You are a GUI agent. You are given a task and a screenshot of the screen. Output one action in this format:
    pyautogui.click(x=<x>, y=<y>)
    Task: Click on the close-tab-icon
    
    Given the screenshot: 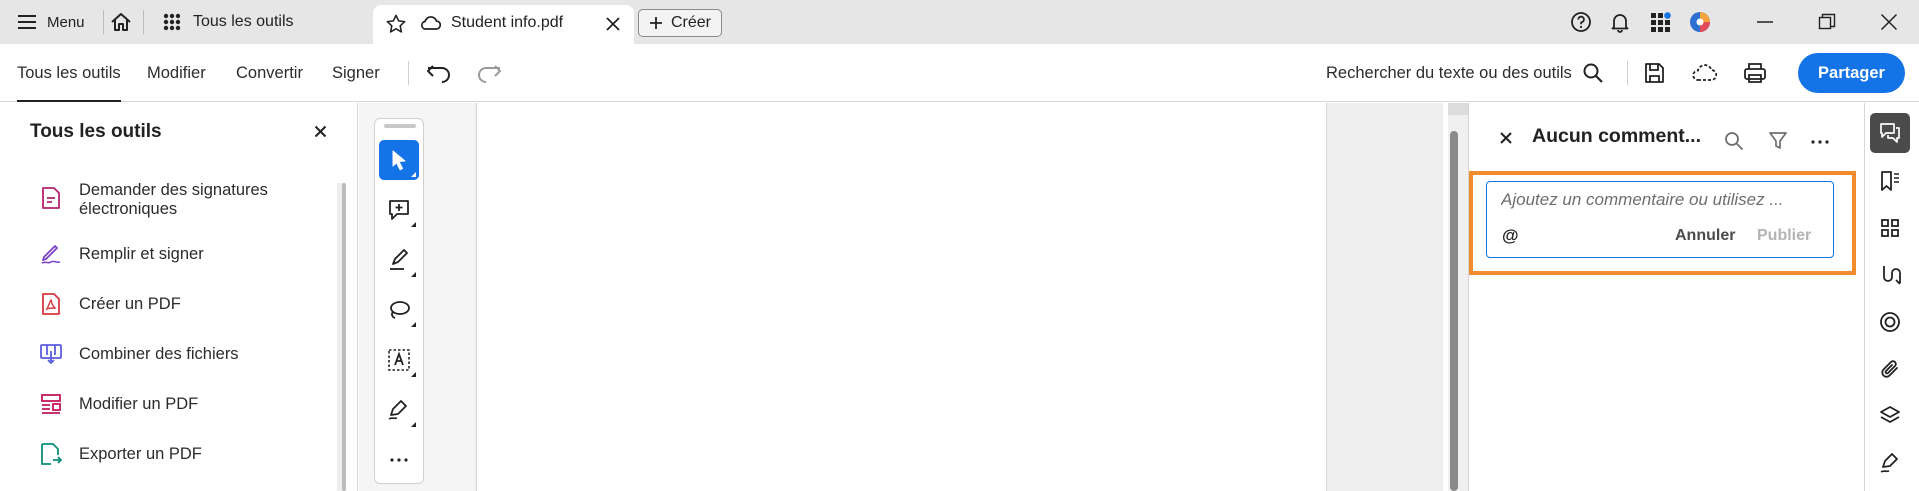 What is the action you would take?
    pyautogui.click(x=613, y=24)
    